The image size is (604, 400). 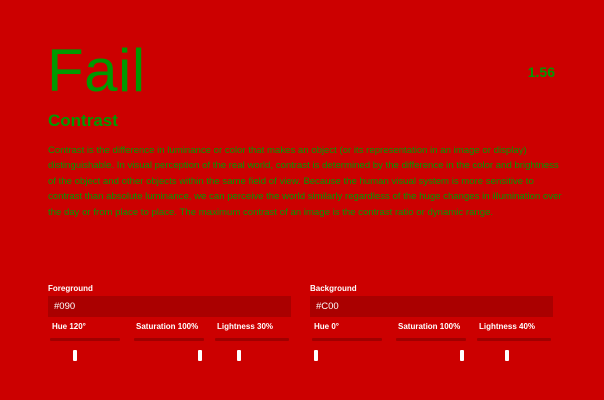 I want to click on background-sliders: Hue 0° Saturation 100% Lightness 40%, so click(x=431, y=341).